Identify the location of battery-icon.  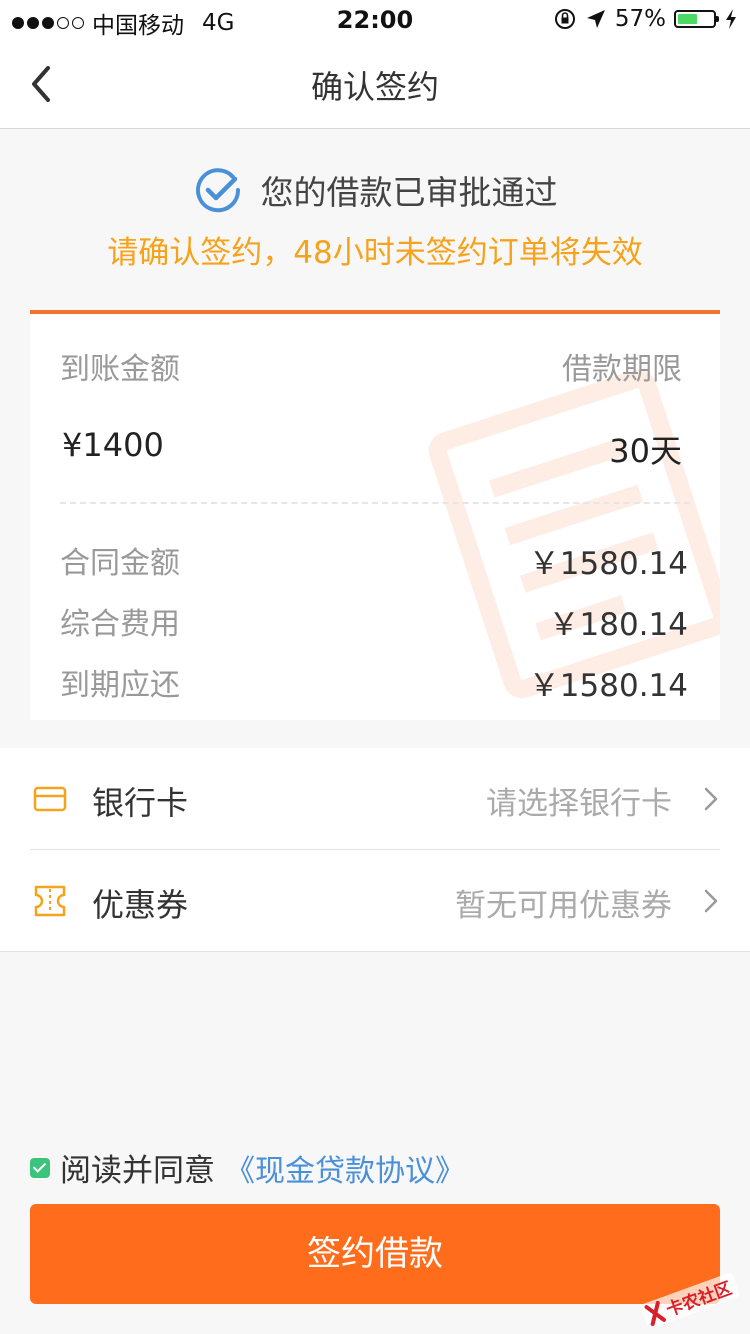
(696, 19).